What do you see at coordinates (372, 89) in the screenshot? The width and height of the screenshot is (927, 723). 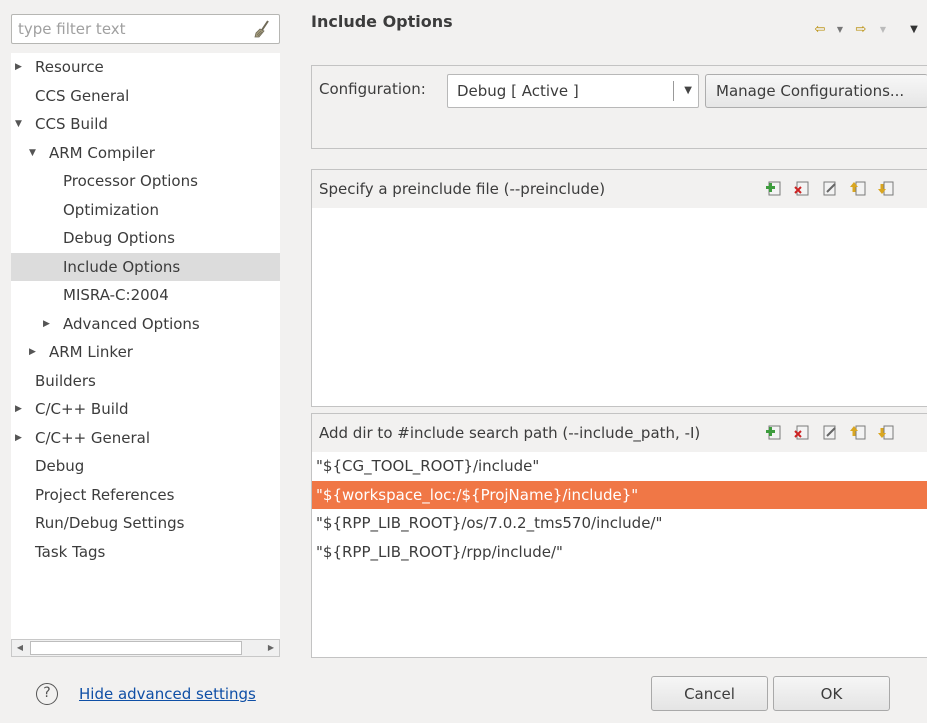 I see `configuration-label: Configuration:` at bounding box center [372, 89].